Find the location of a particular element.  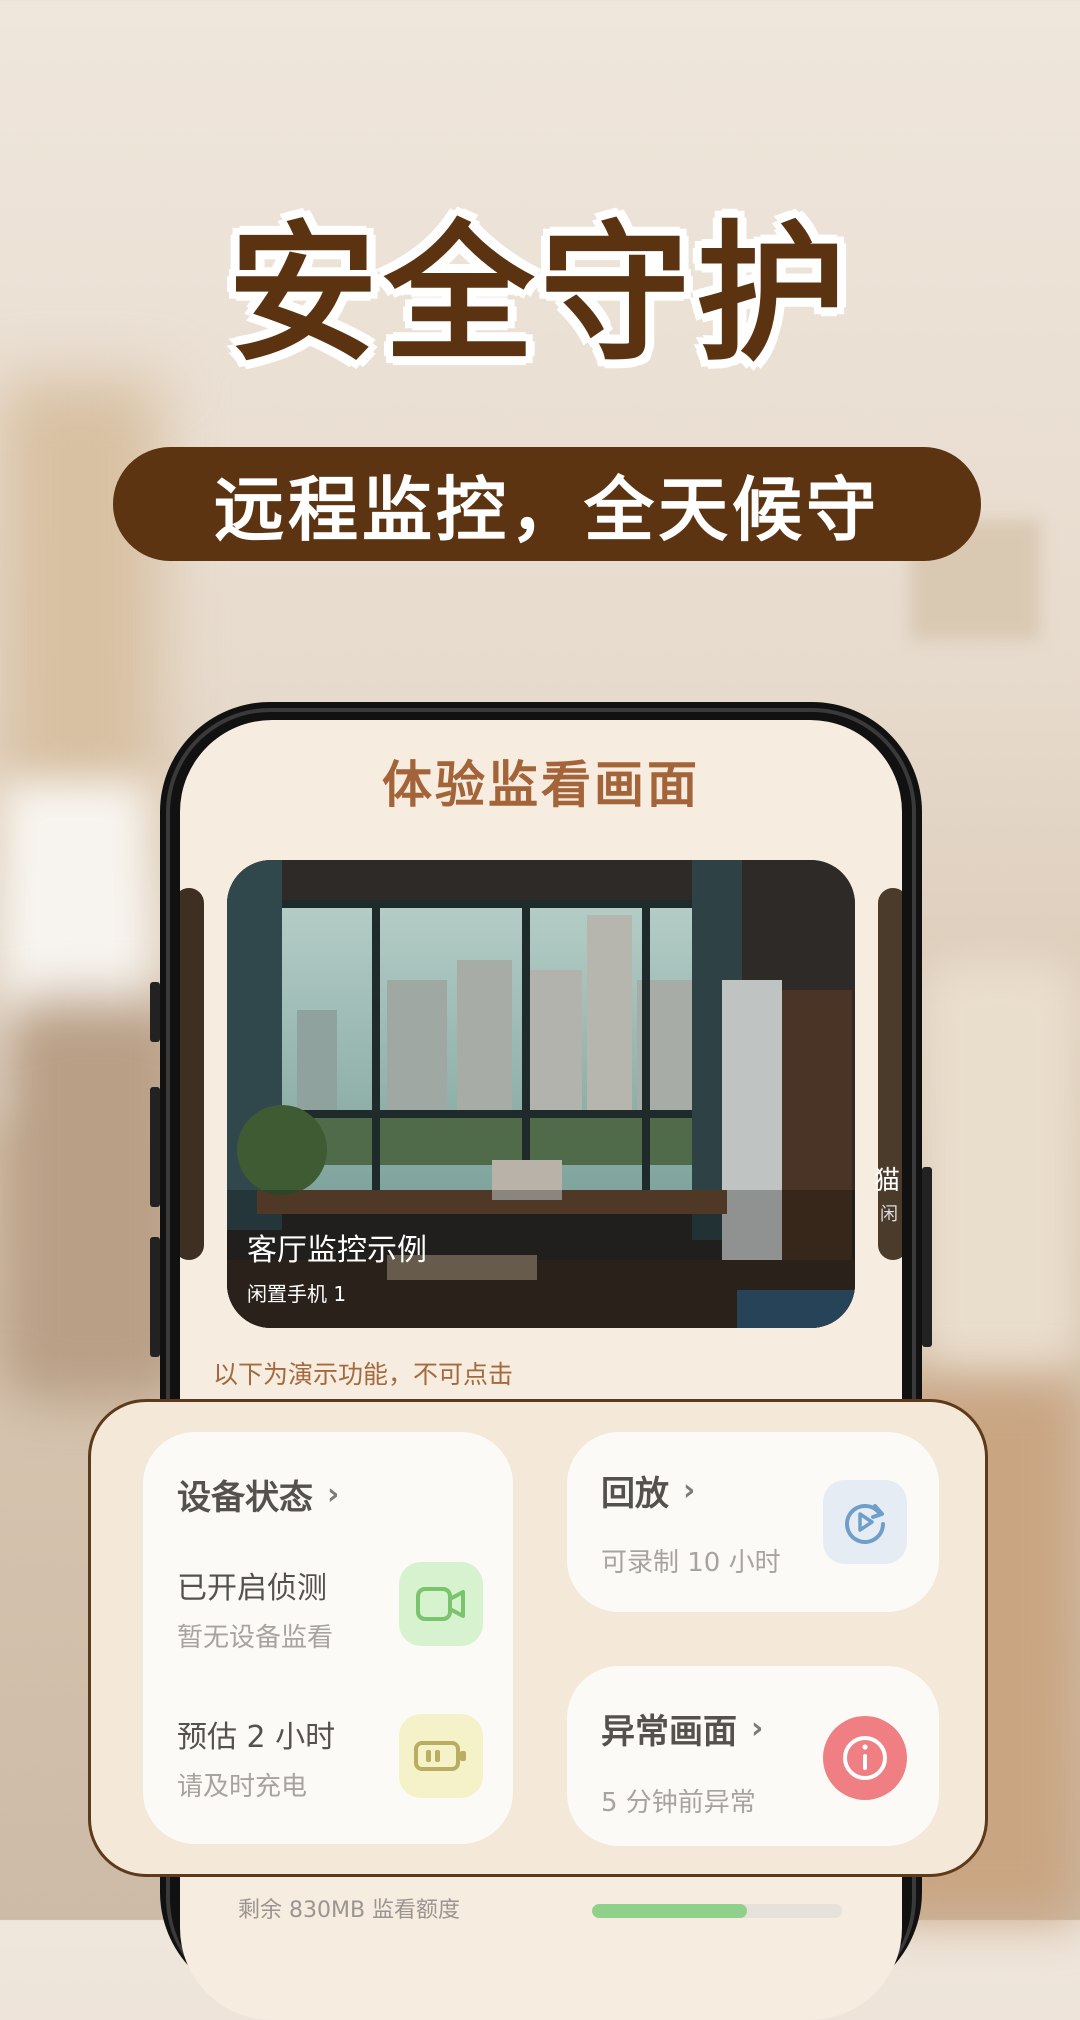

peek-right-sub: 闲 is located at coordinates (889, 1214).